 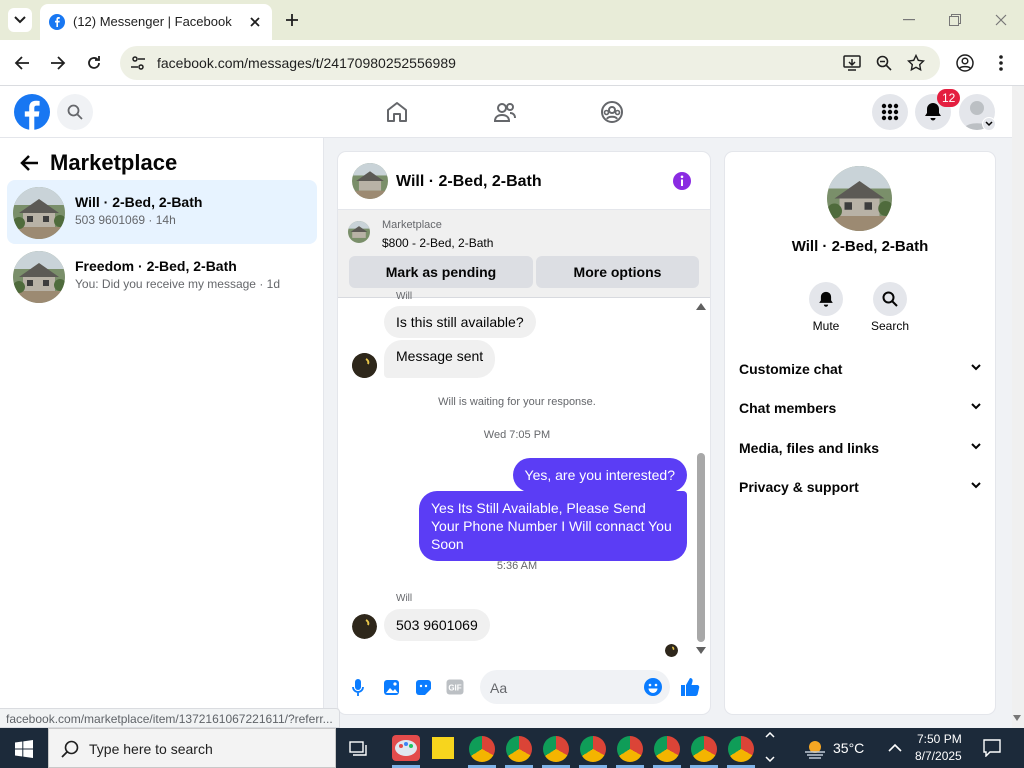 What do you see at coordinates (939, 739) in the screenshot?
I see `clock-time: 7:50 PM` at bounding box center [939, 739].